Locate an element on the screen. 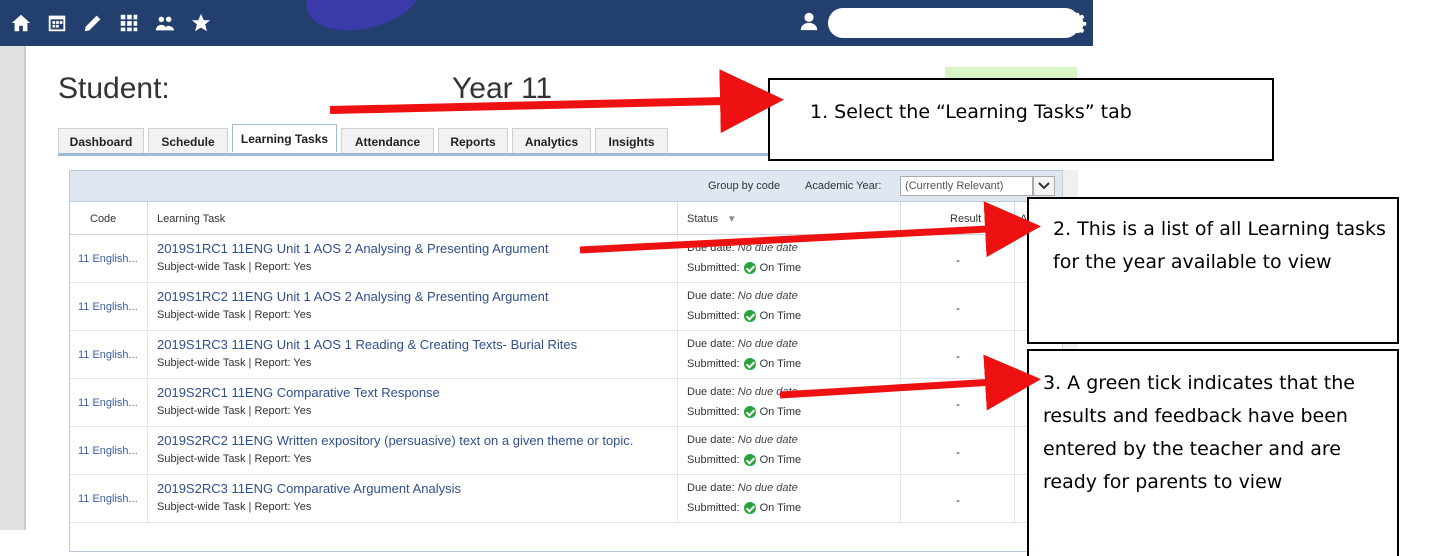 This screenshot has width=1431, height=556. annotation-box-1: 1. Select the “Learning Tasks” tab is located at coordinates (1021, 119).